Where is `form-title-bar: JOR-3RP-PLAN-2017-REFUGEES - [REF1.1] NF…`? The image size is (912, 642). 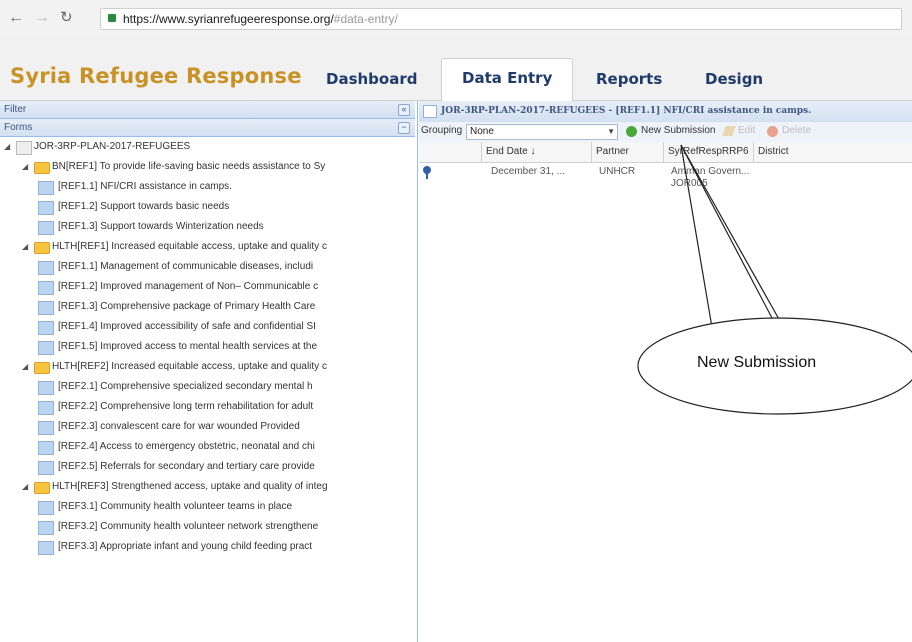
form-title-bar: JOR-3RP-PLAN-2017-REFUGEES - [REF1.1] NF… is located at coordinates (665, 112).